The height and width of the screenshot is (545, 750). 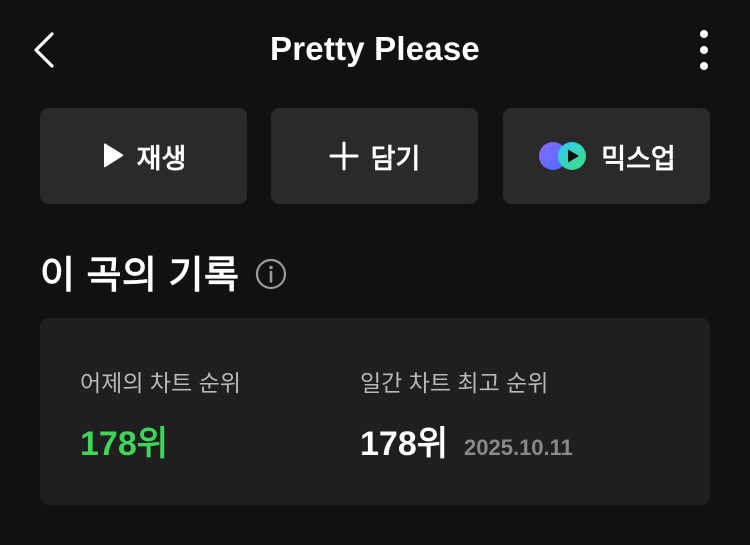 I want to click on info-icon, so click(x=271, y=274).